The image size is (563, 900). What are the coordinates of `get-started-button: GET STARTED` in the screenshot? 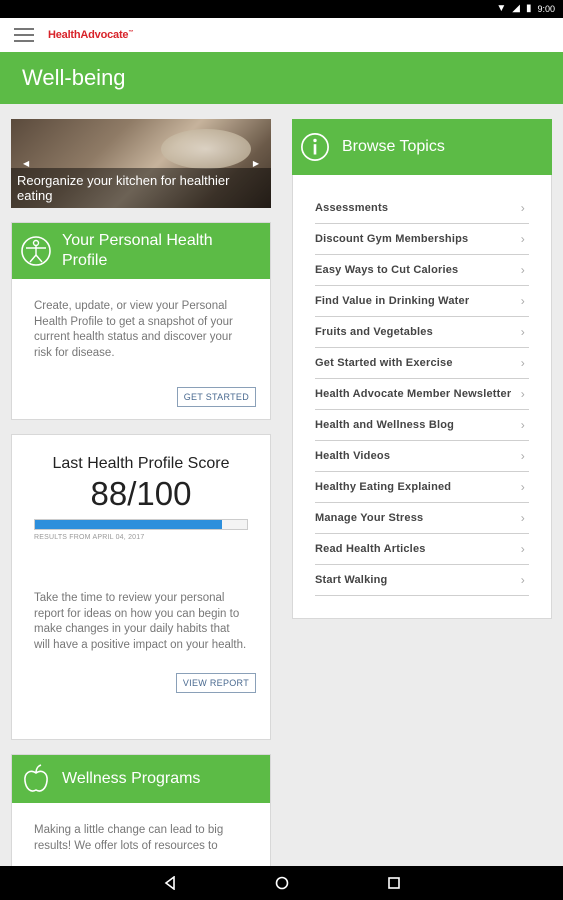 It's located at (216, 397).